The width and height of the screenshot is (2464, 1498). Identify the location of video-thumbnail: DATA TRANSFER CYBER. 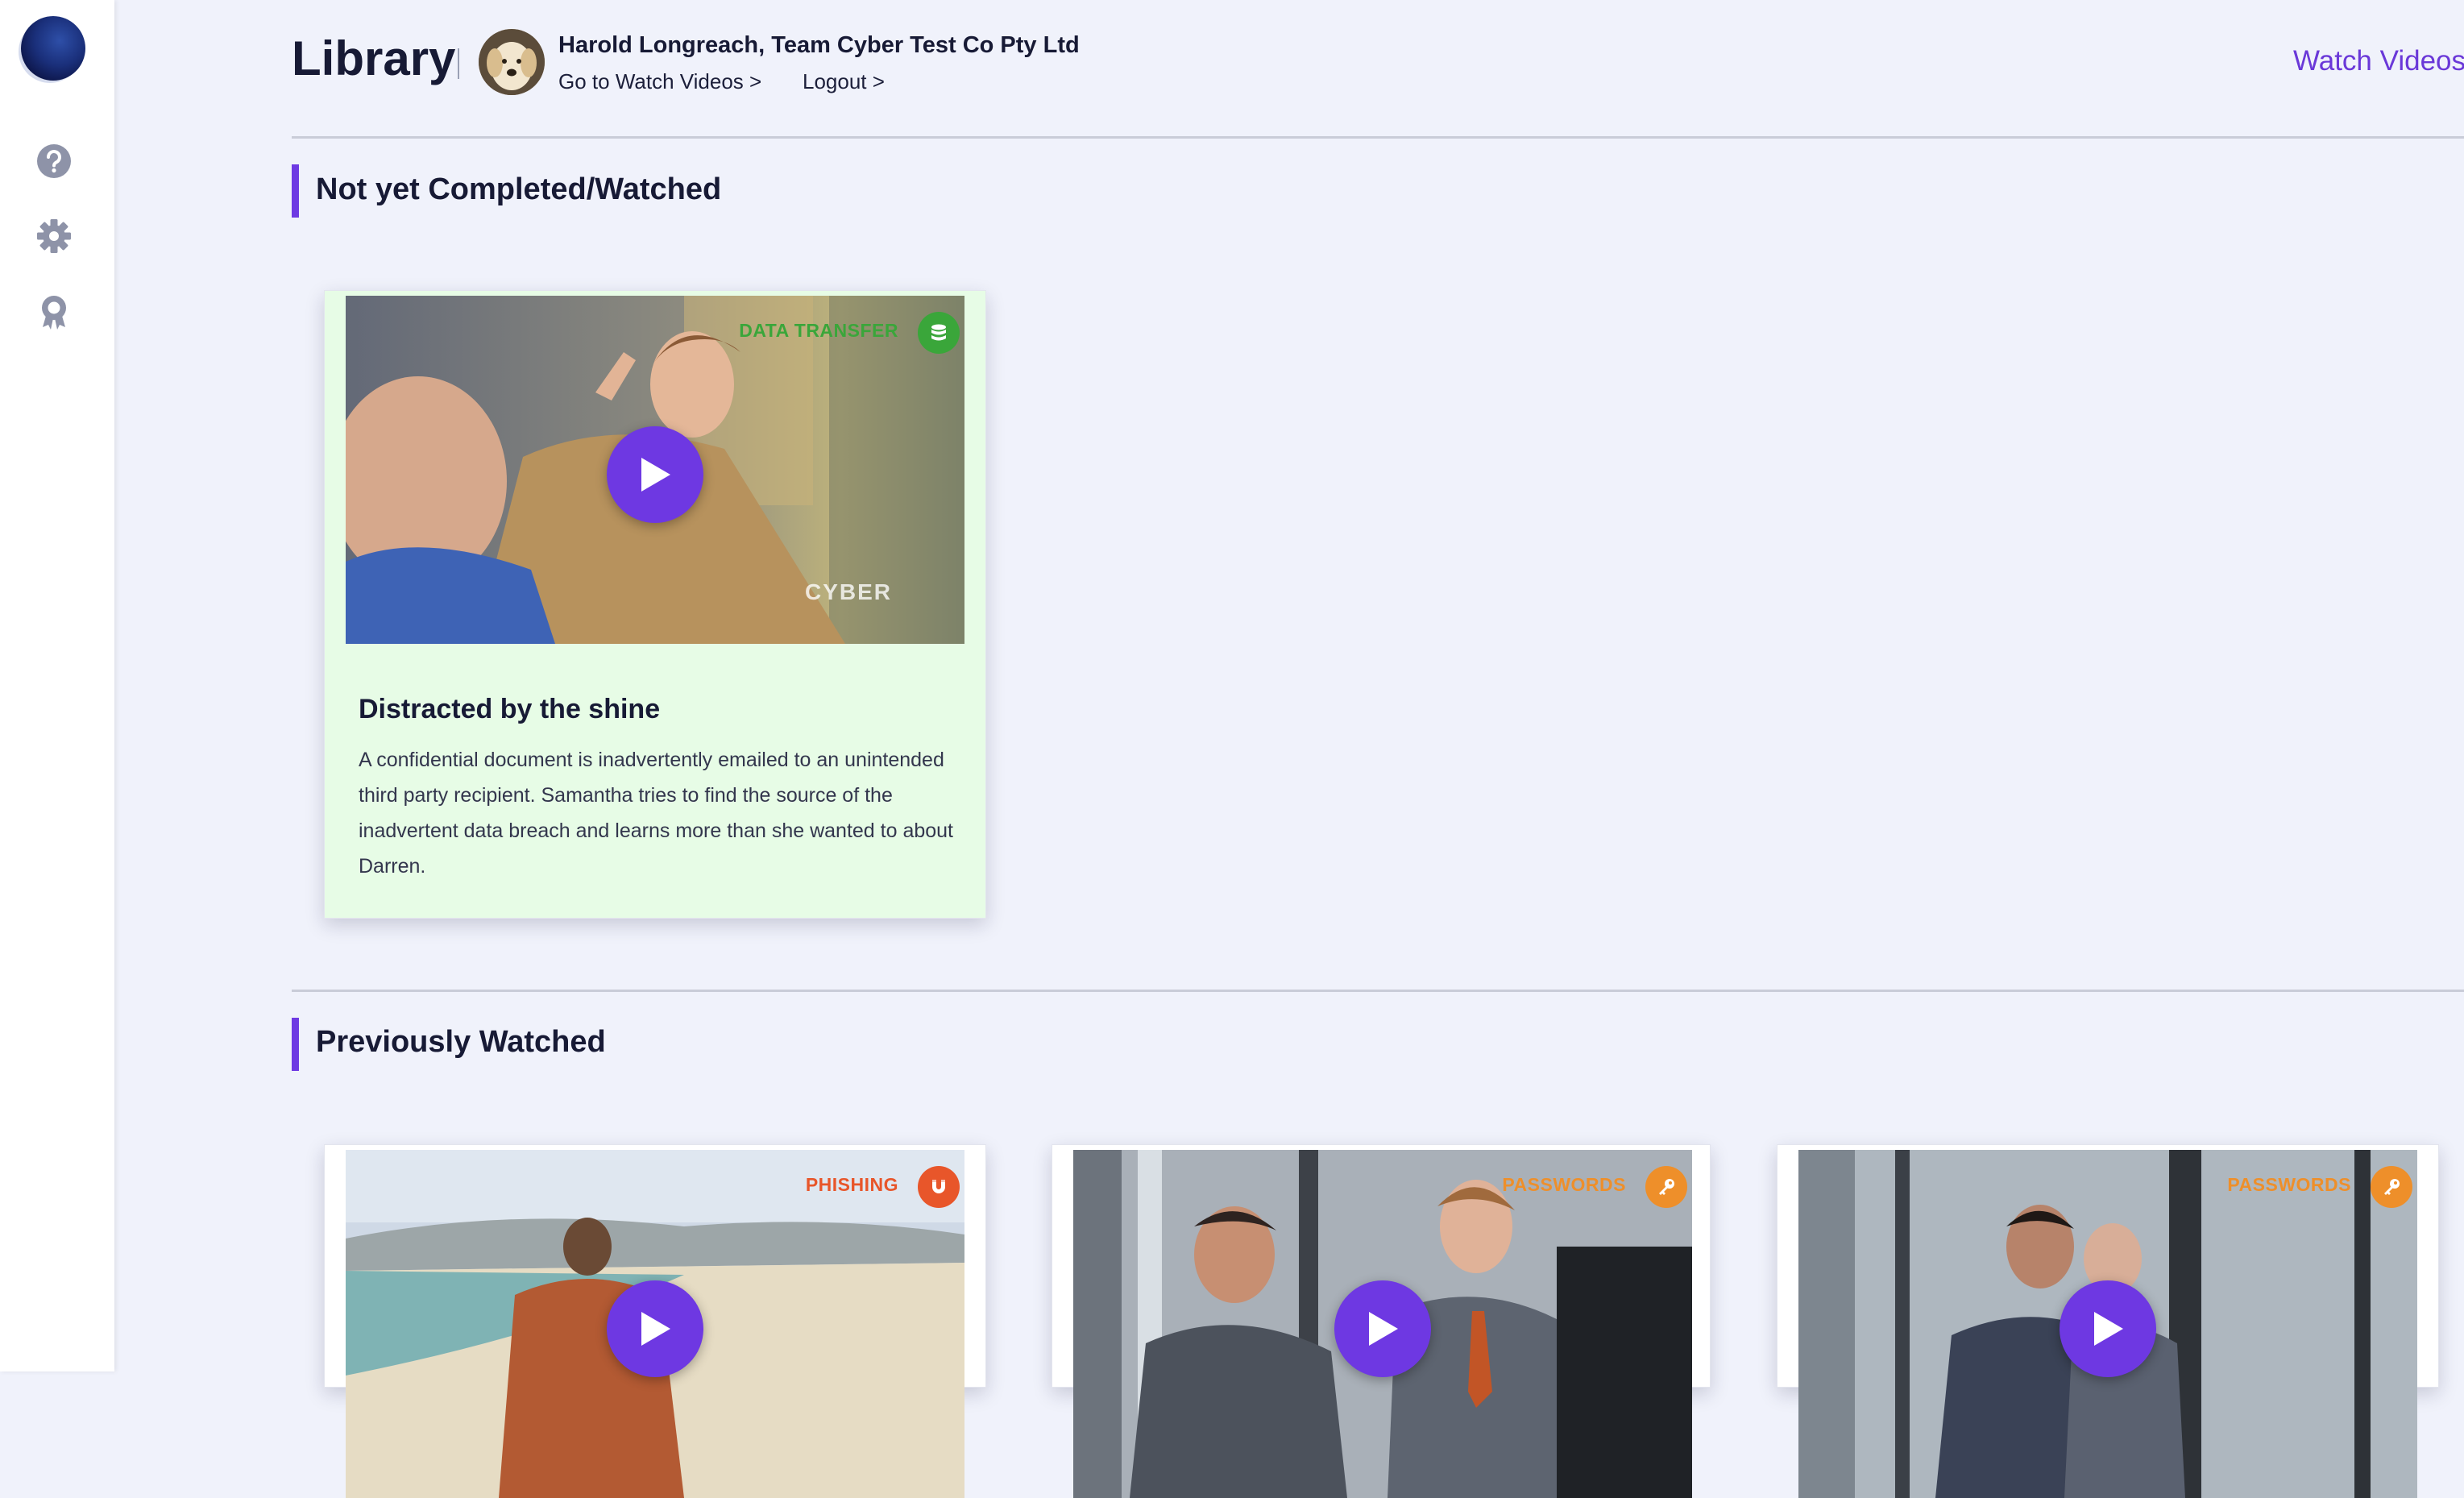
(655, 470).